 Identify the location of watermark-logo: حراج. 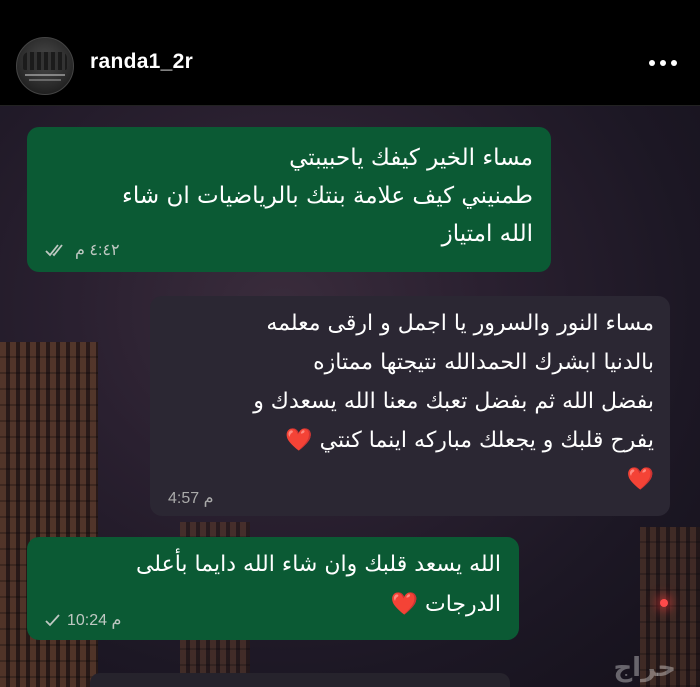
(644, 668).